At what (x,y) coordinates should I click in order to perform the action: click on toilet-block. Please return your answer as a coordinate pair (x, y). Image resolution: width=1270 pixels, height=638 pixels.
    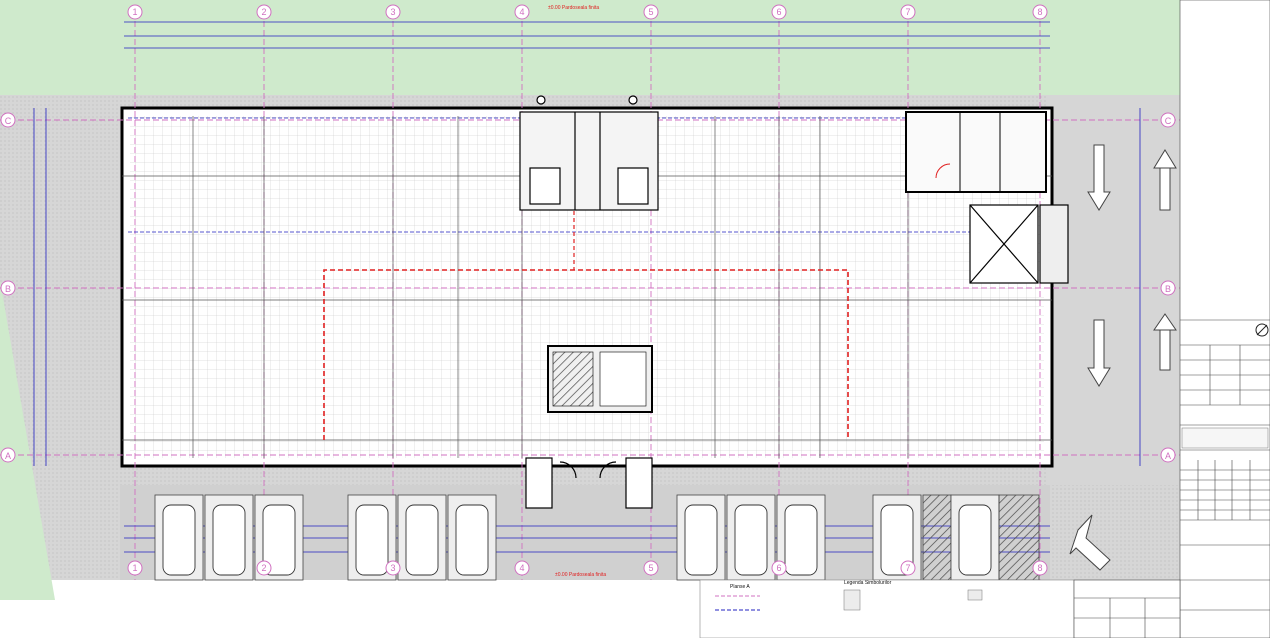
    Looking at the image, I should click on (589, 153).